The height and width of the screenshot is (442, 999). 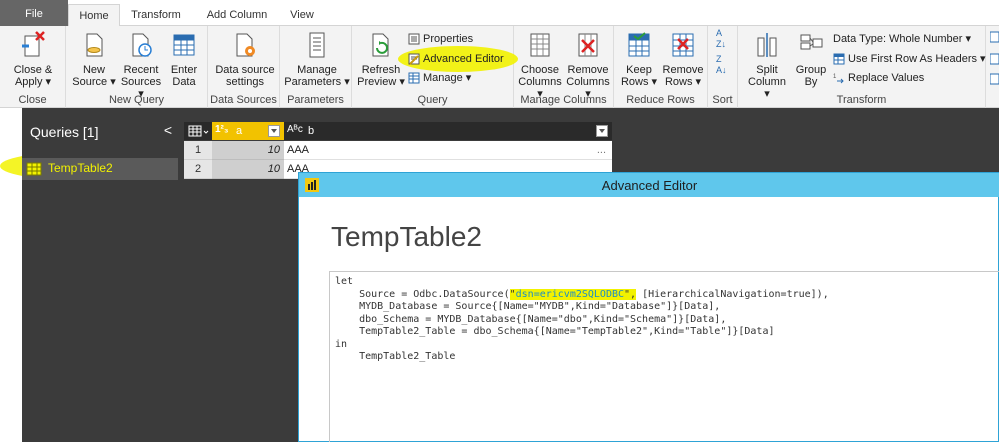 I want to click on text-type-icon: Aᴮᴄ, so click(x=295, y=129).